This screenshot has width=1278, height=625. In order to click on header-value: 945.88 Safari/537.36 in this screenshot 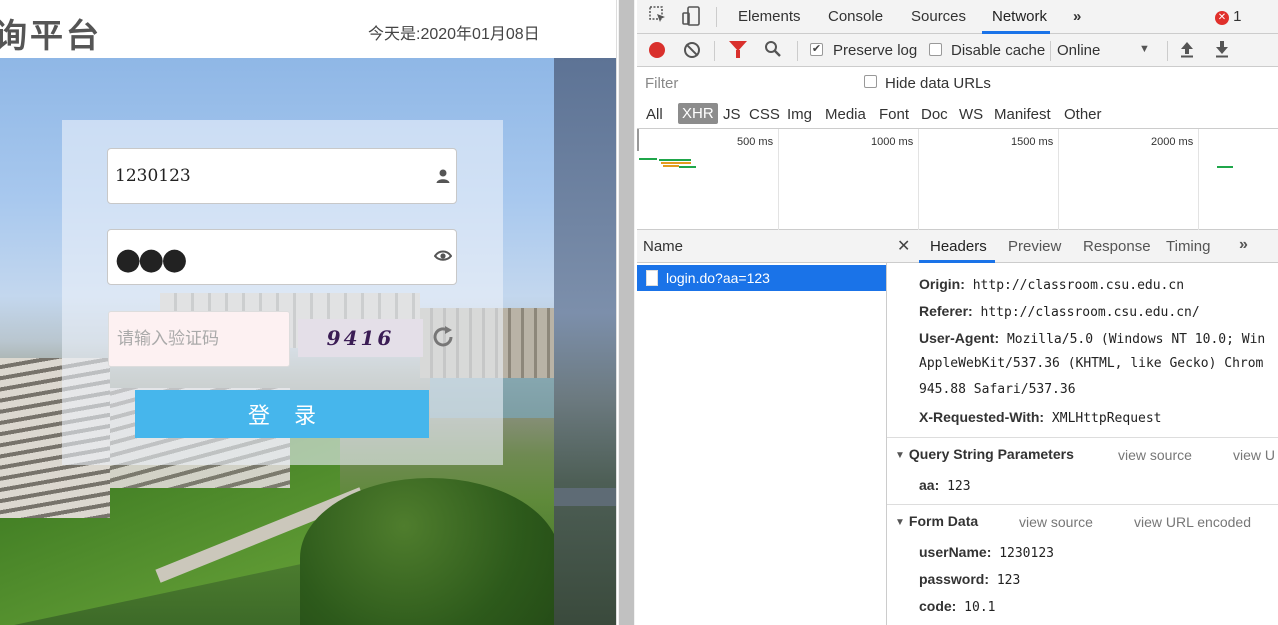, I will do `click(997, 389)`.